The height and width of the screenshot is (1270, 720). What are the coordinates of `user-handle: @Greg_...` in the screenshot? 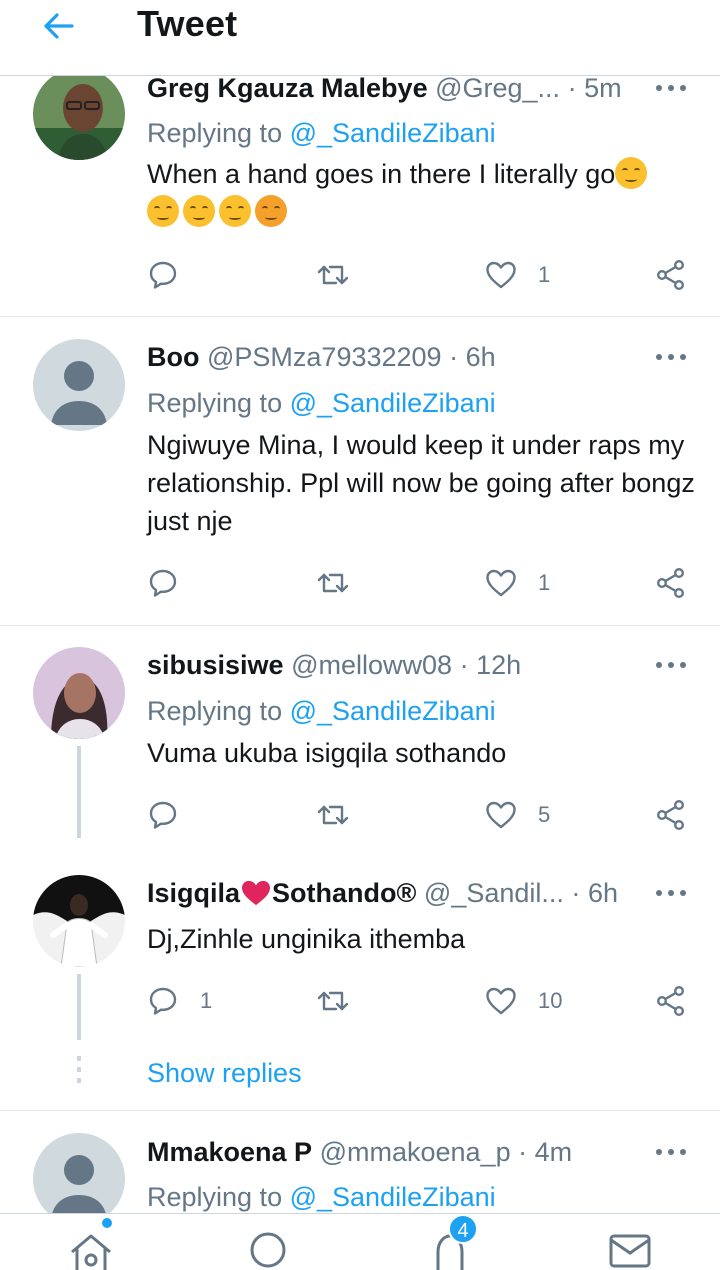 It's located at (497, 88).